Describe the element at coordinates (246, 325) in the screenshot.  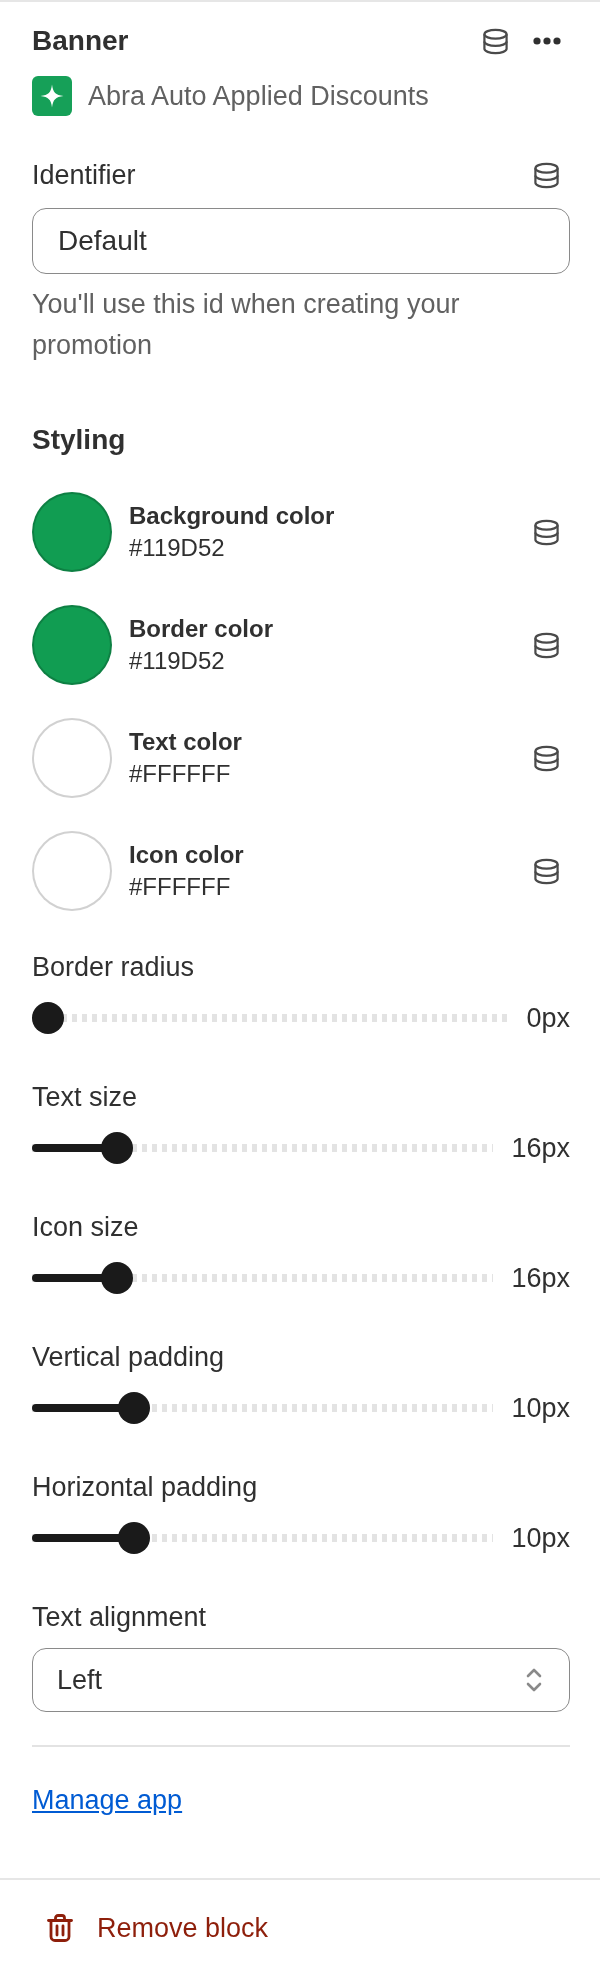
I see `help-text: You'll use this id when creating your promotion` at that location.